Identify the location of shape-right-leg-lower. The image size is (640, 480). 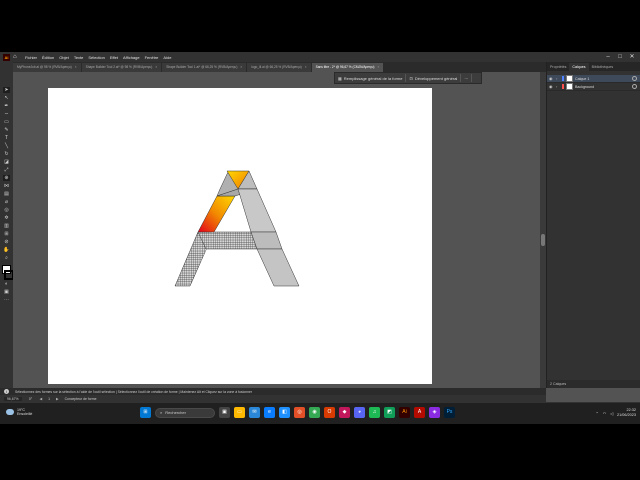
(278, 267).